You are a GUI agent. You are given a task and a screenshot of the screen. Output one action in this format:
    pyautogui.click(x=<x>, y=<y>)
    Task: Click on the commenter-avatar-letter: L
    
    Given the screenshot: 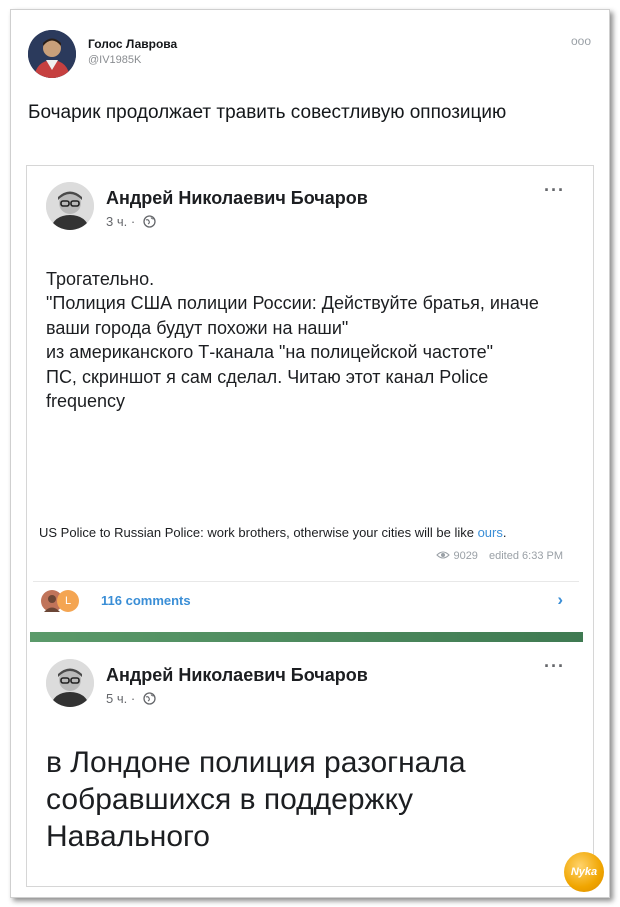 What is the action you would take?
    pyautogui.click(x=68, y=601)
    